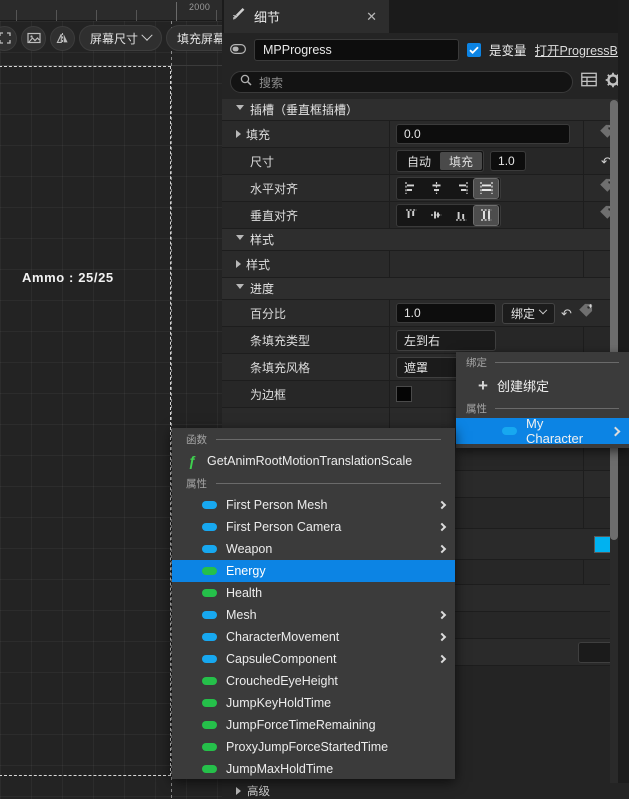 The height and width of the screenshot is (799, 629). I want to click on align-right-icon, so click(461, 188).